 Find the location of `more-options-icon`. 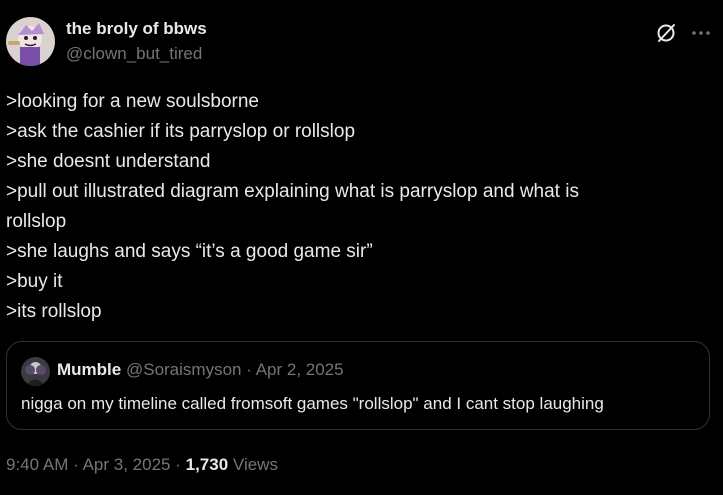

more-options-icon is located at coordinates (701, 33).